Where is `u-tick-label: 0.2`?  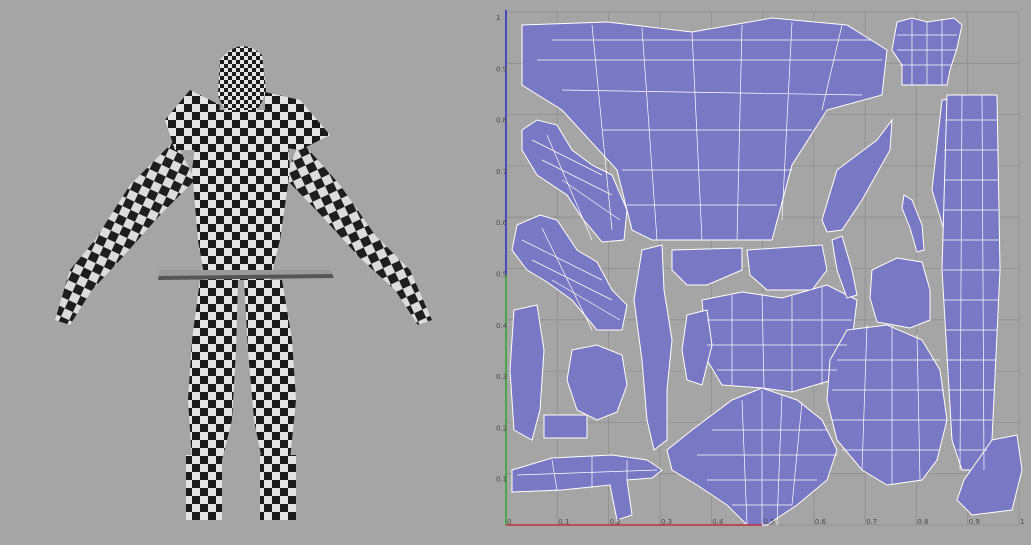 u-tick-label: 0.2 is located at coordinates (615, 522).